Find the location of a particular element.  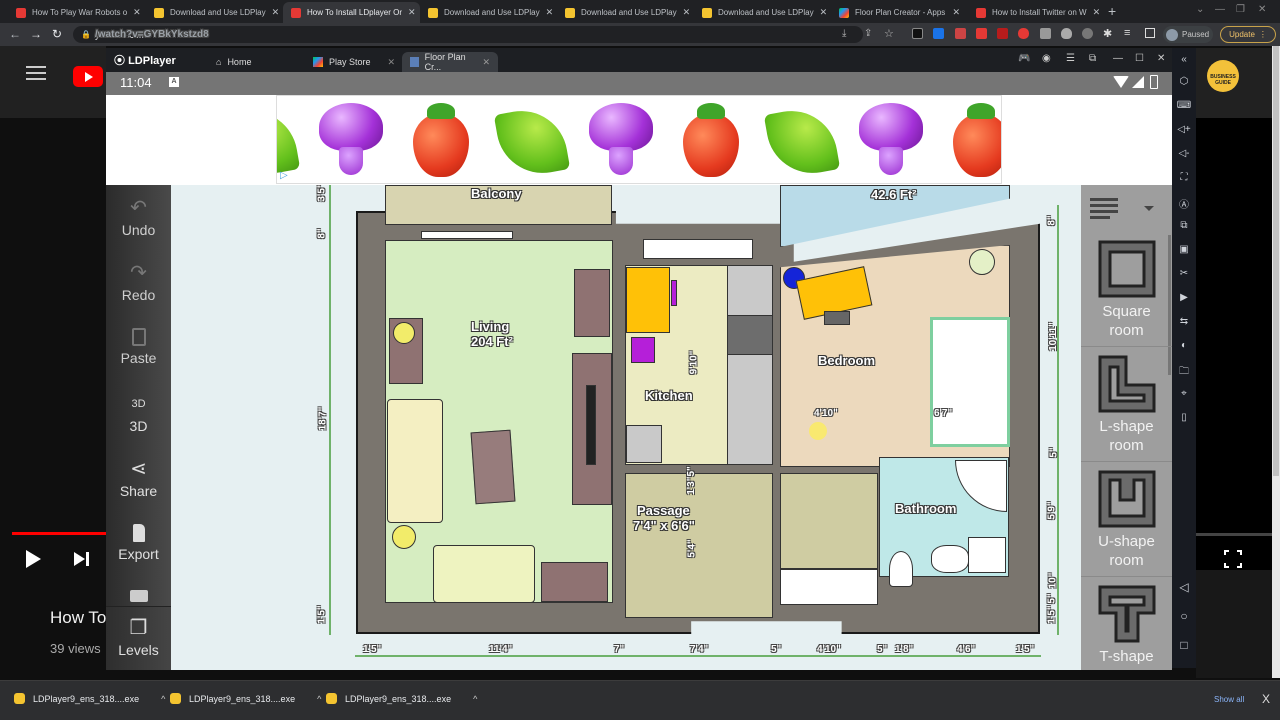

cabinet is located at coordinates (592, 303).